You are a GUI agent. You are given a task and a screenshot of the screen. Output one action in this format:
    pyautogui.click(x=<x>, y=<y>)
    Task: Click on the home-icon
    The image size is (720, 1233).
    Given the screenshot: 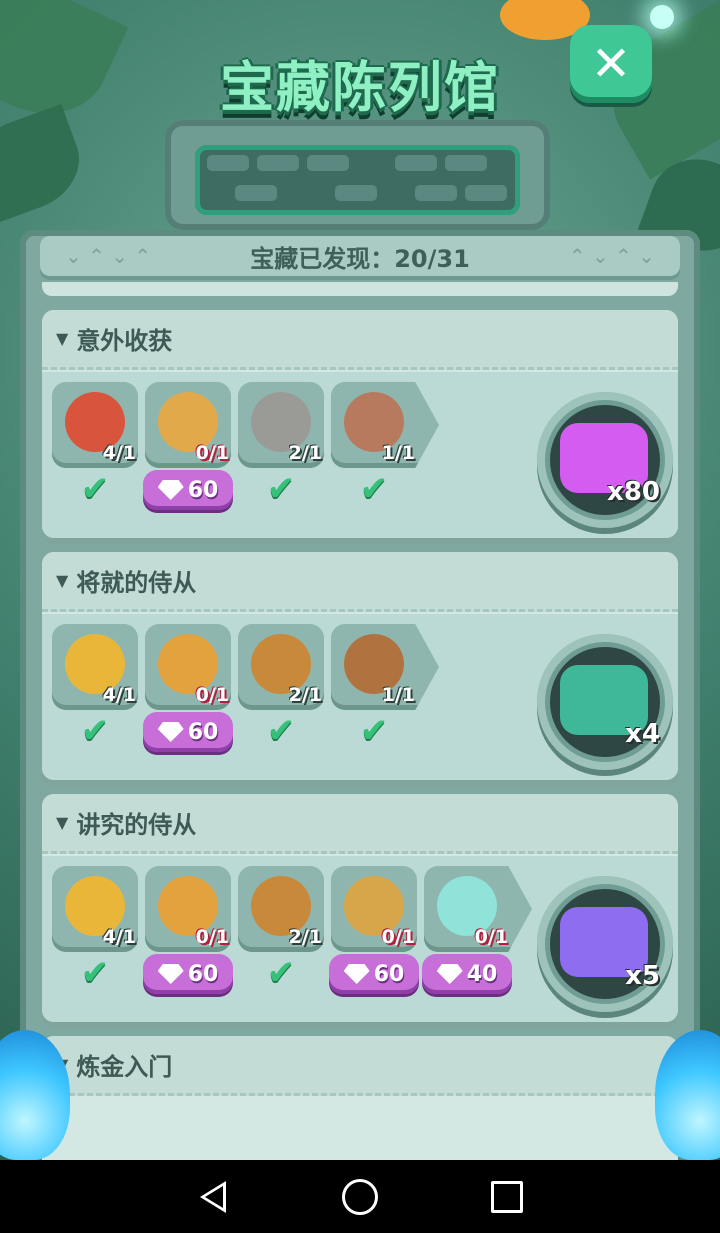 What is the action you would take?
    pyautogui.click(x=359, y=1196)
    